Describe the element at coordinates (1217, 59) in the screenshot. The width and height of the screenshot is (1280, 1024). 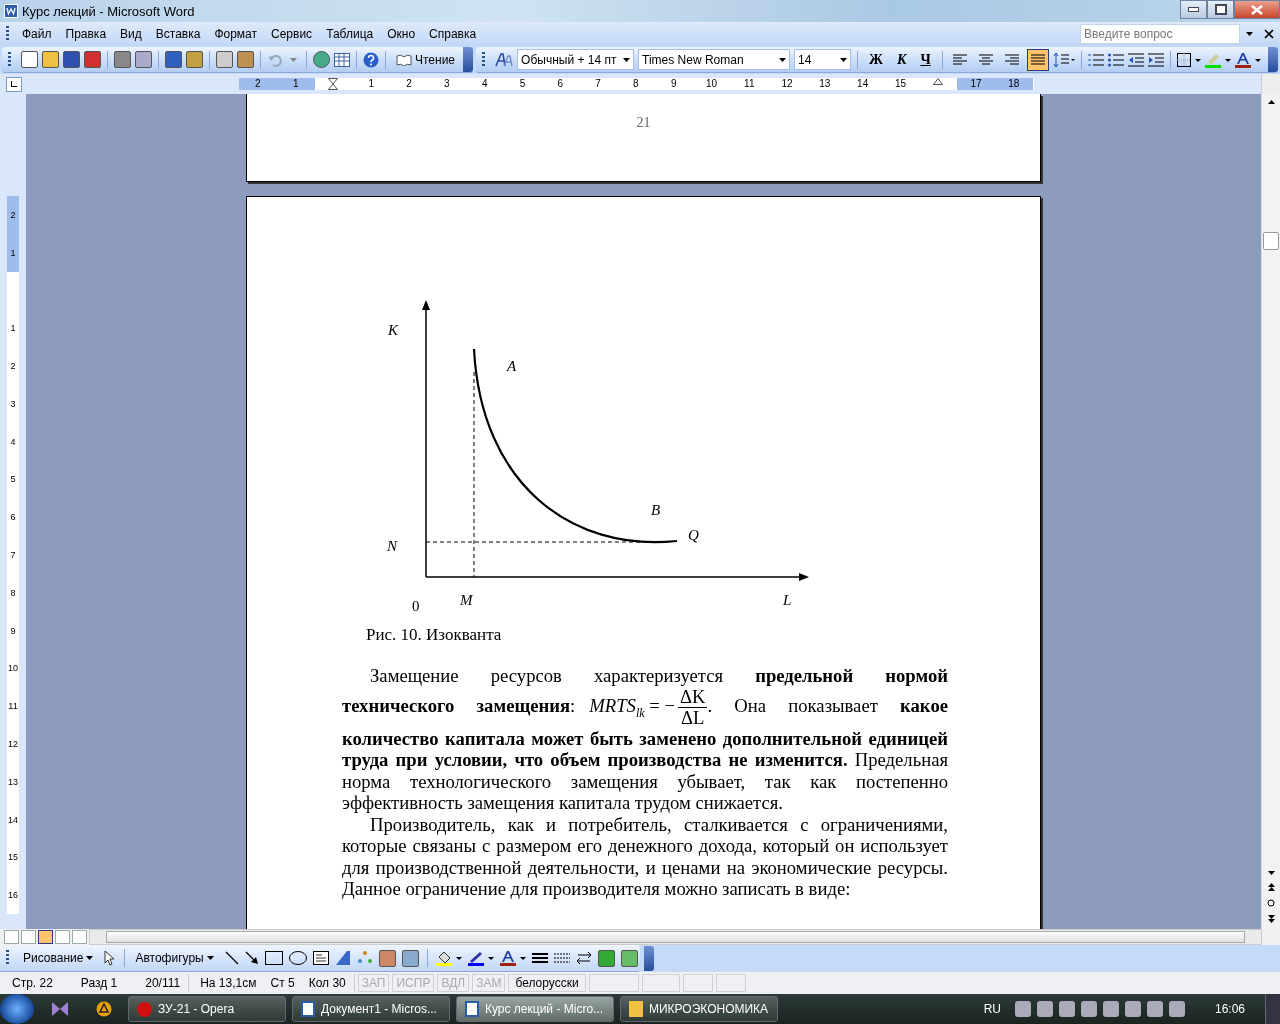
I see `highlight-icon` at that location.